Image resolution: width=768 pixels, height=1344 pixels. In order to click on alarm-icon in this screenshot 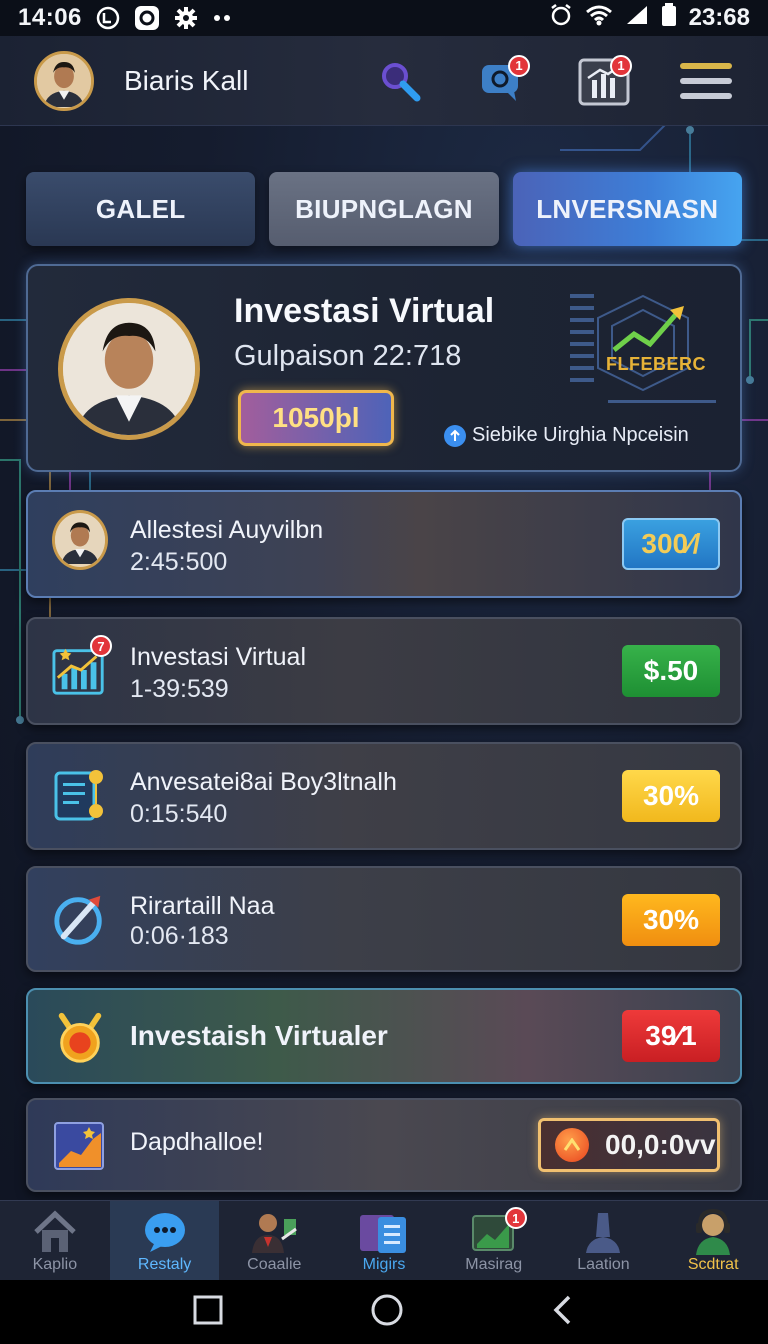, I will do `click(561, 18)`.